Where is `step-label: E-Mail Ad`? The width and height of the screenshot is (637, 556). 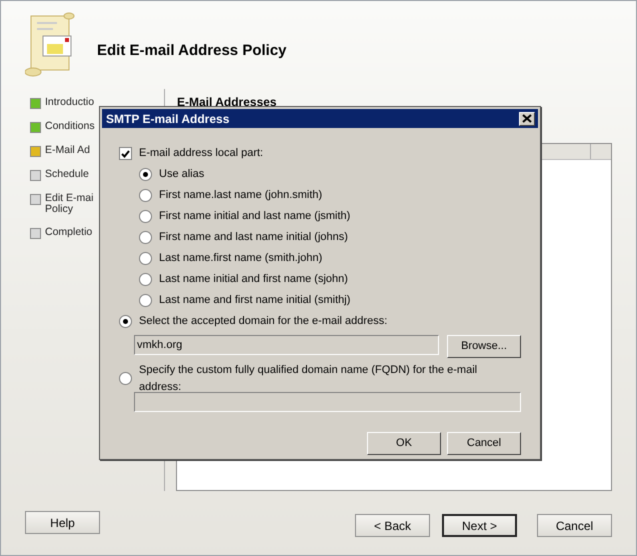
step-label: E-Mail Ad is located at coordinates (67, 150).